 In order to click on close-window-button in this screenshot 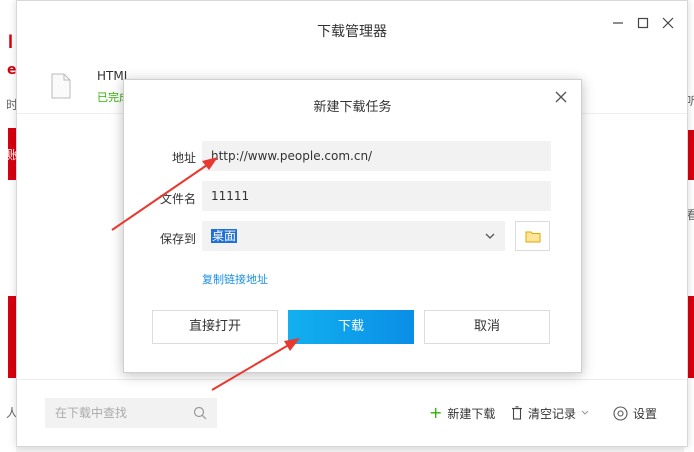, I will do `click(668, 24)`.